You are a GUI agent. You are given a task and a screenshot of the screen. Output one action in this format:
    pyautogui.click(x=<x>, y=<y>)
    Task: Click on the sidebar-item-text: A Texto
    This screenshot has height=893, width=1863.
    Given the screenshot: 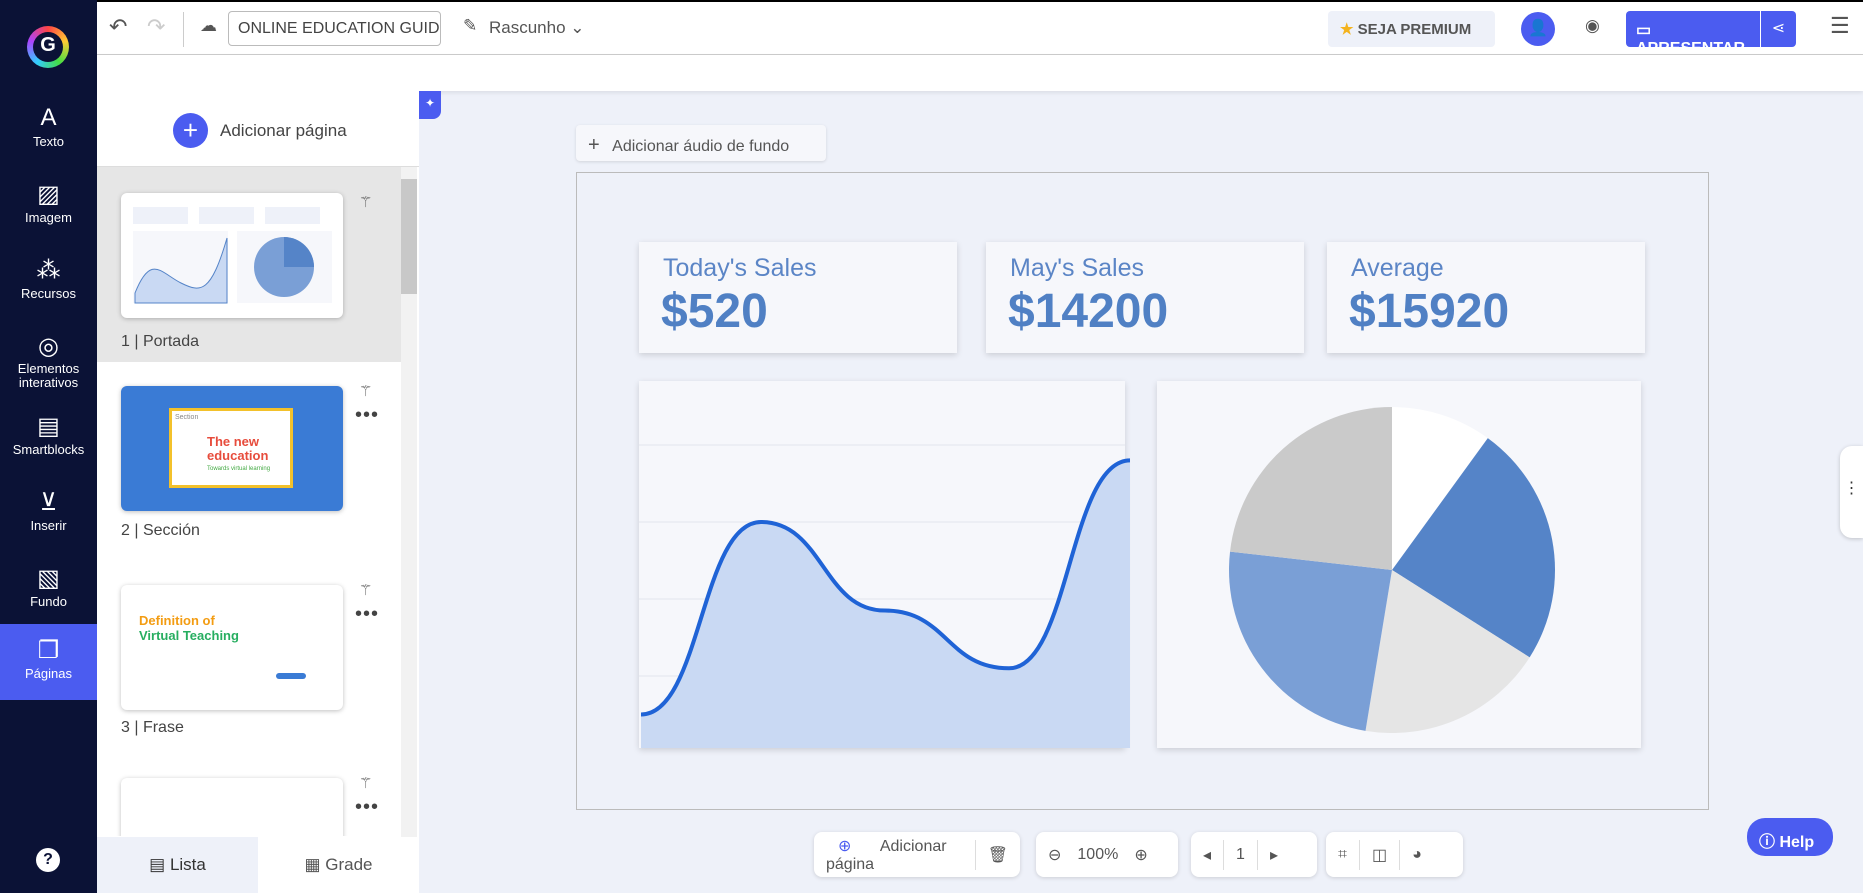 What is the action you would take?
    pyautogui.click(x=48, y=130)
    